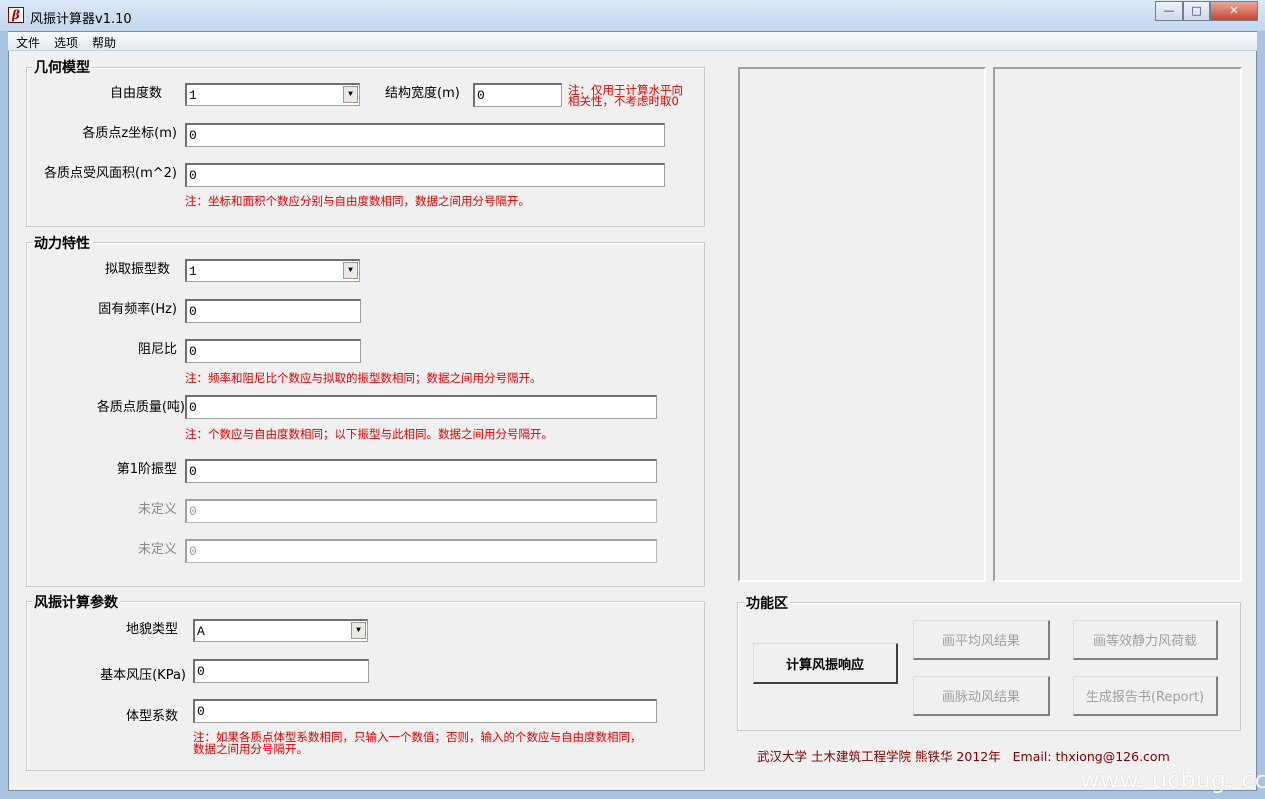 The image size is (1265, 799). What do you see at coordinates (862, 324) in the screenshot?
I see `plot-panel-left` at bounding box center [862, 324].